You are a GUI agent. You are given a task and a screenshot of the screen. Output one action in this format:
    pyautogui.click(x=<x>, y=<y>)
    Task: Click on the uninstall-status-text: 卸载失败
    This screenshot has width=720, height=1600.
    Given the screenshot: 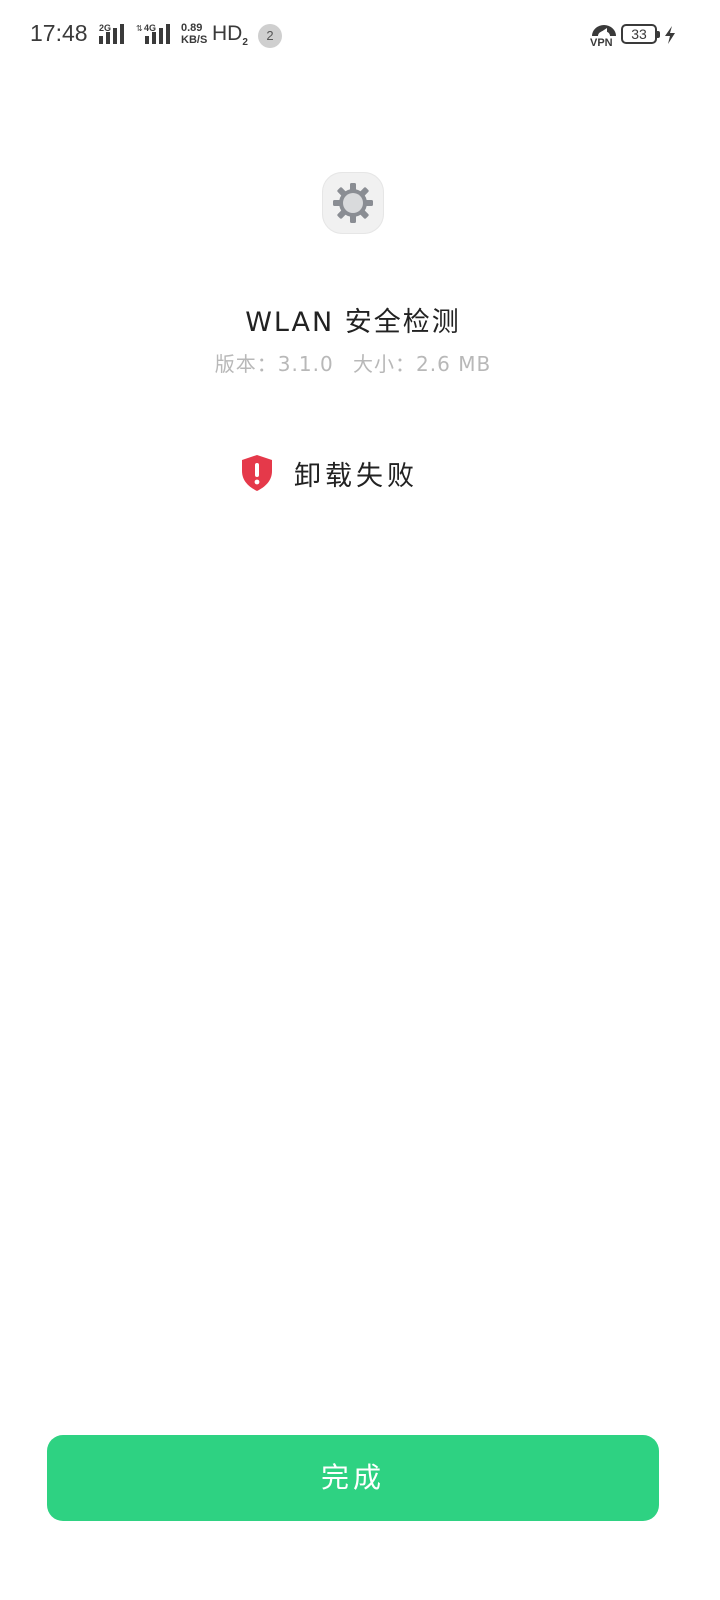 What is the action you would take?
    pyautogui.click(x=356, y=476)
    